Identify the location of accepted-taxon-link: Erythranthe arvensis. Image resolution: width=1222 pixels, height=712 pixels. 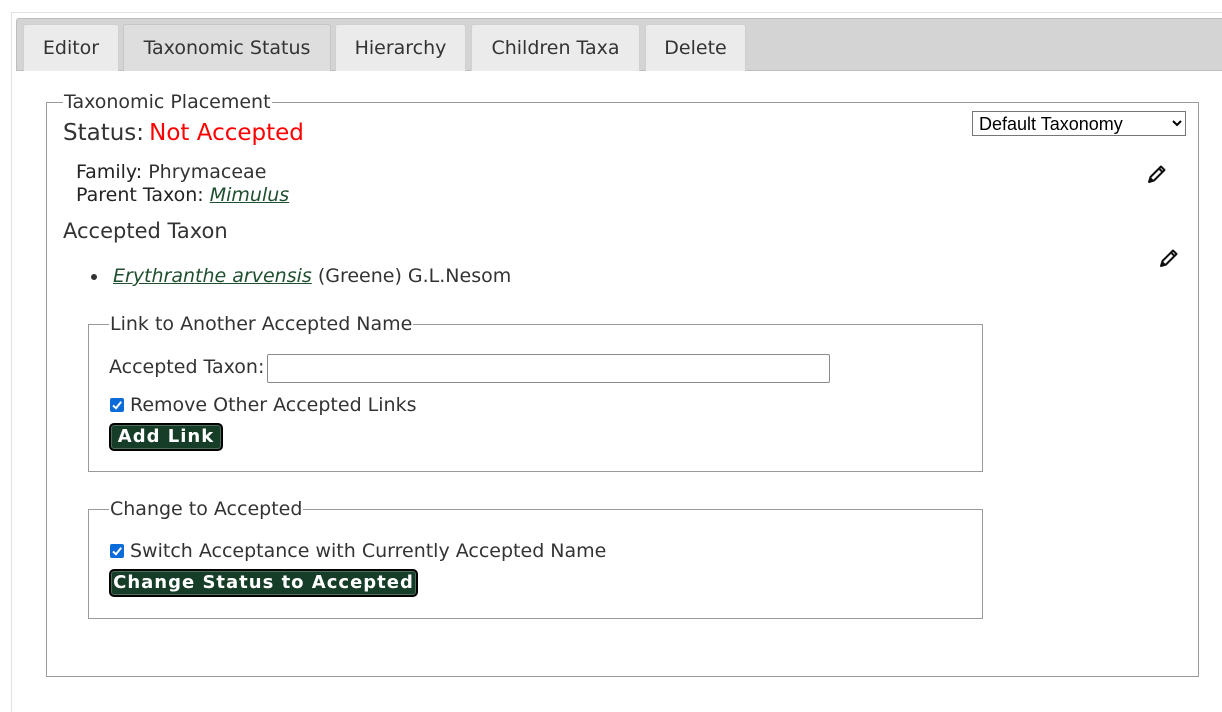
(212, 276).